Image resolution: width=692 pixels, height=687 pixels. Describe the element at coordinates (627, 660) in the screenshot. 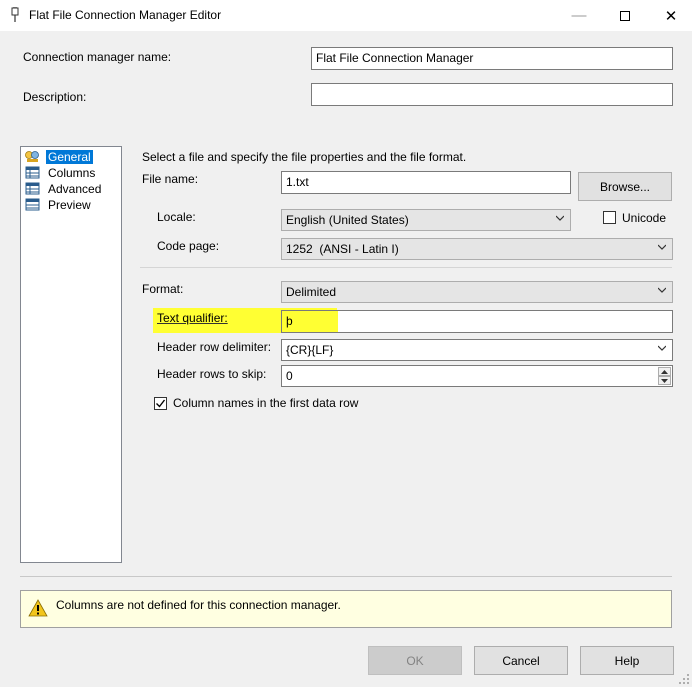

I see `help-button: Help` at that location.